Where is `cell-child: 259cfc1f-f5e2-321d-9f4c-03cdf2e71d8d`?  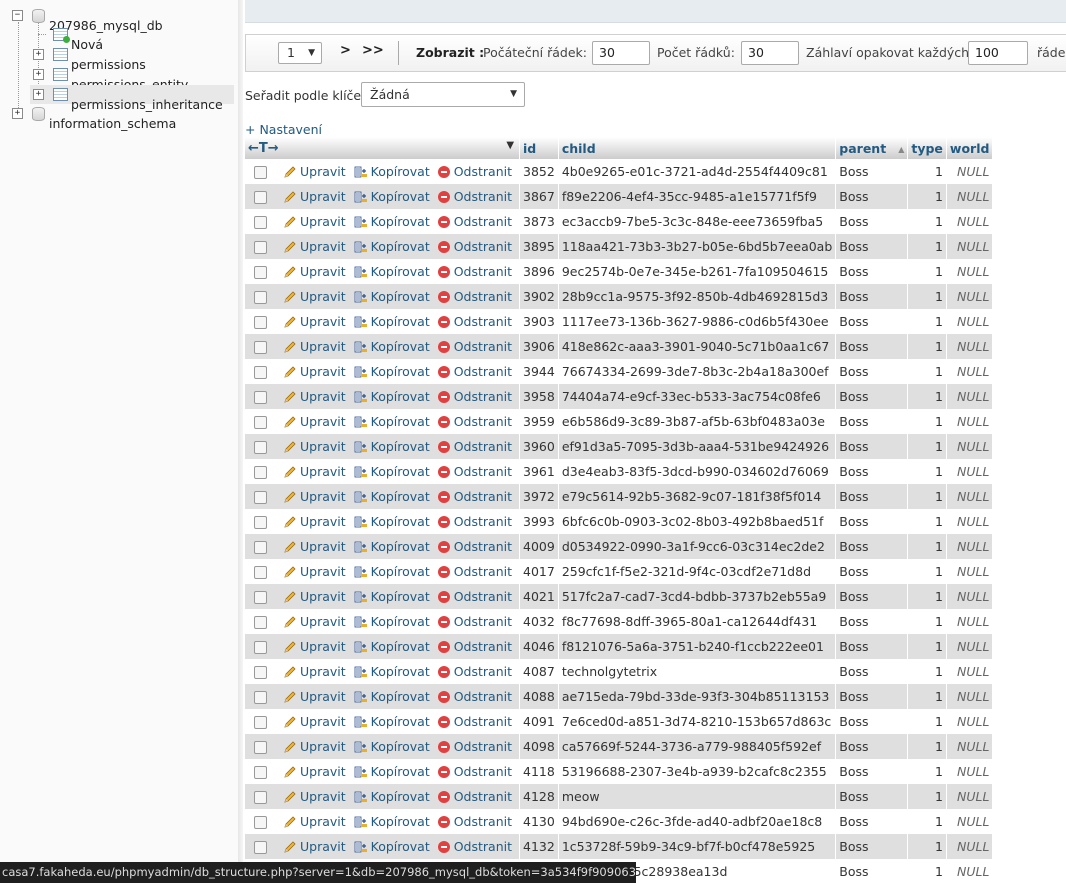
cell-child: 259cfc1f-f5e2-321d-9f4c-03cdf2e71d8d is located at coordinates (697, 571).